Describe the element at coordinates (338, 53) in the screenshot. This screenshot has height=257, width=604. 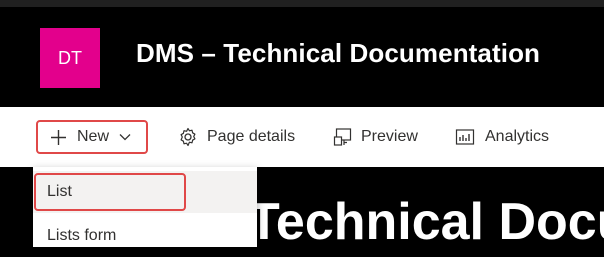
I see `site-title: DMS – Technical Documentation` at that location.